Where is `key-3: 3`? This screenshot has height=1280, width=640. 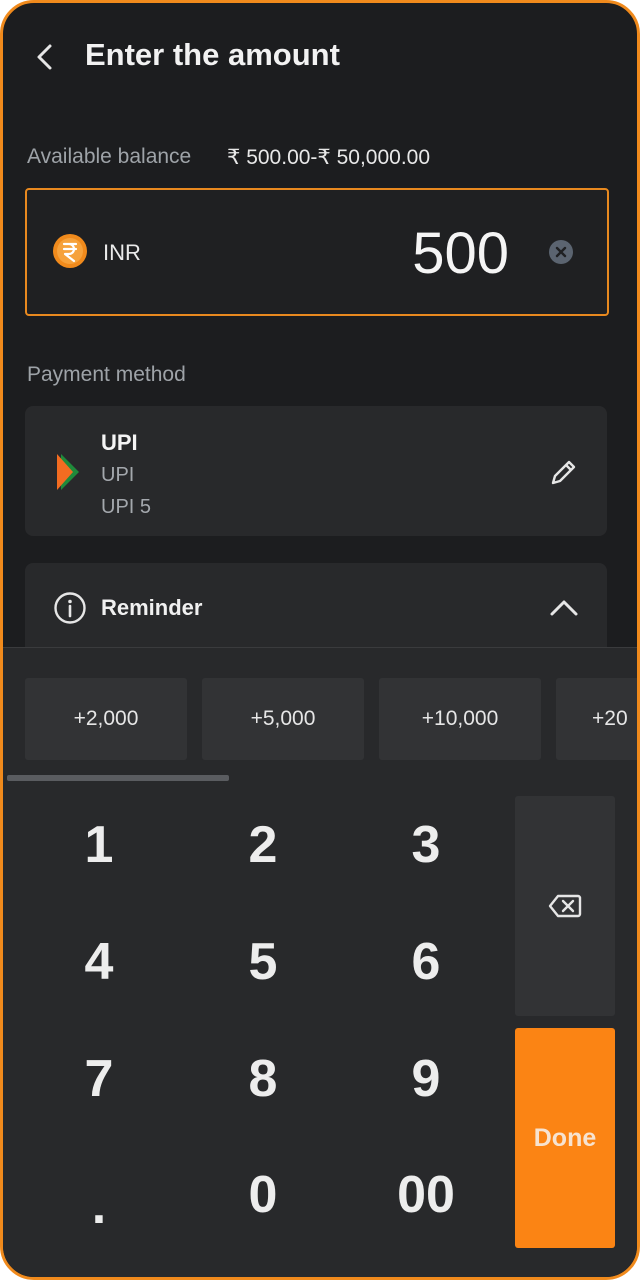
key-3: 3 is located at coordinates (426, 845).